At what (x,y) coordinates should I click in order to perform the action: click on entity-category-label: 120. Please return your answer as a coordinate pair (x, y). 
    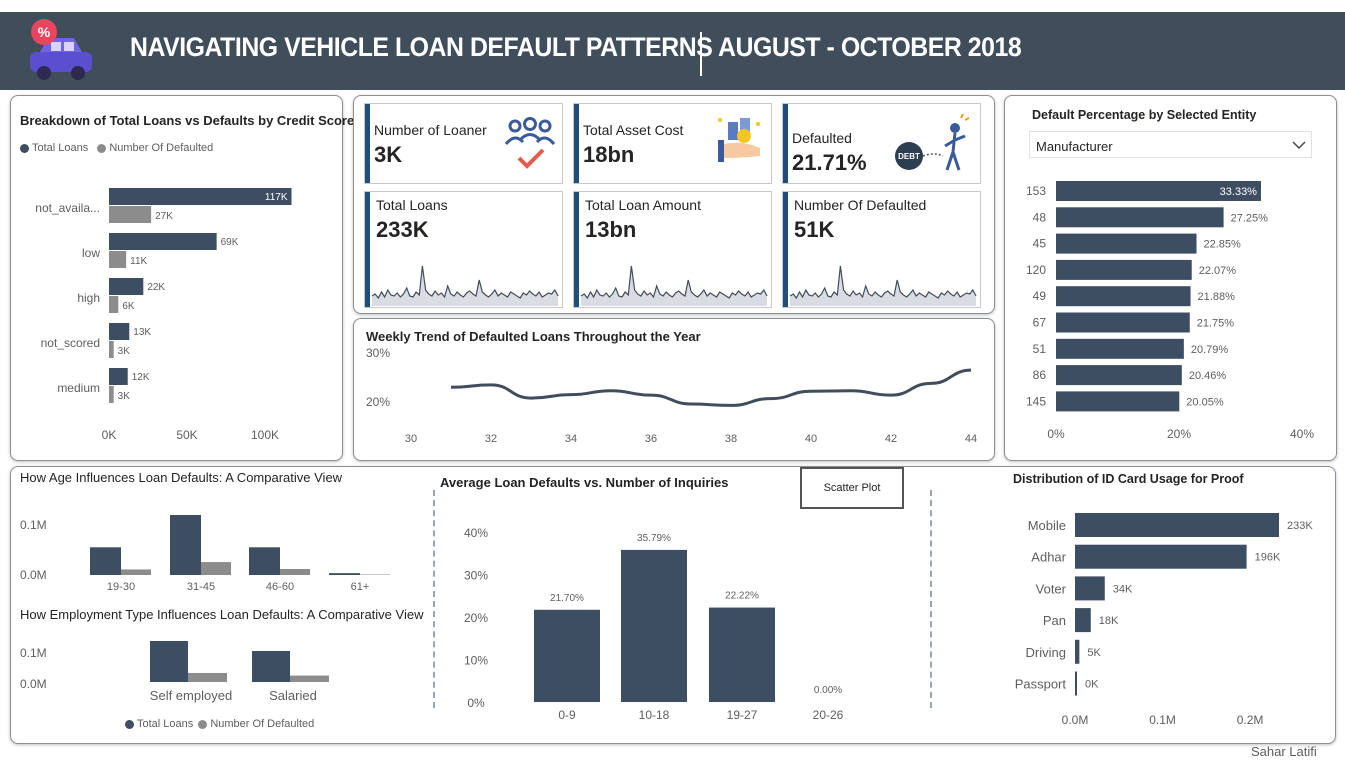
    Looking at the image, I should click on (1036, 270).